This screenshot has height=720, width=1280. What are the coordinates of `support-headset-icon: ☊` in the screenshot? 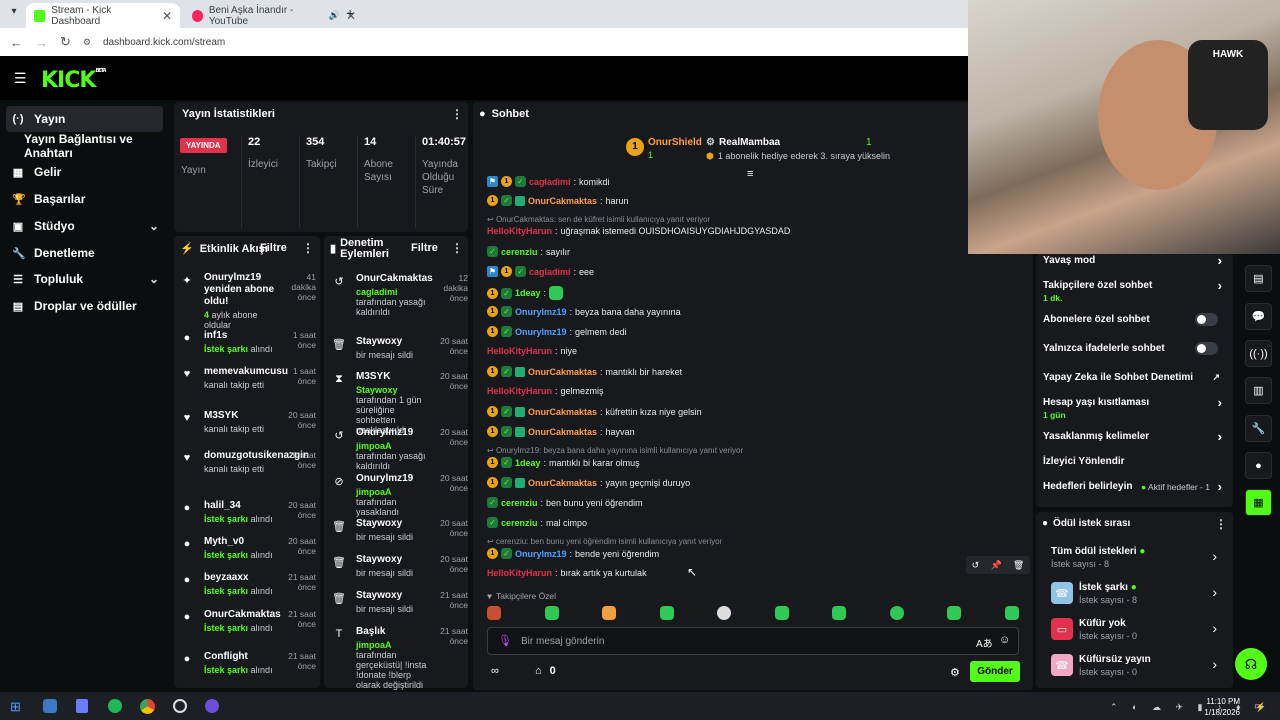 It's located at (1251, 664).